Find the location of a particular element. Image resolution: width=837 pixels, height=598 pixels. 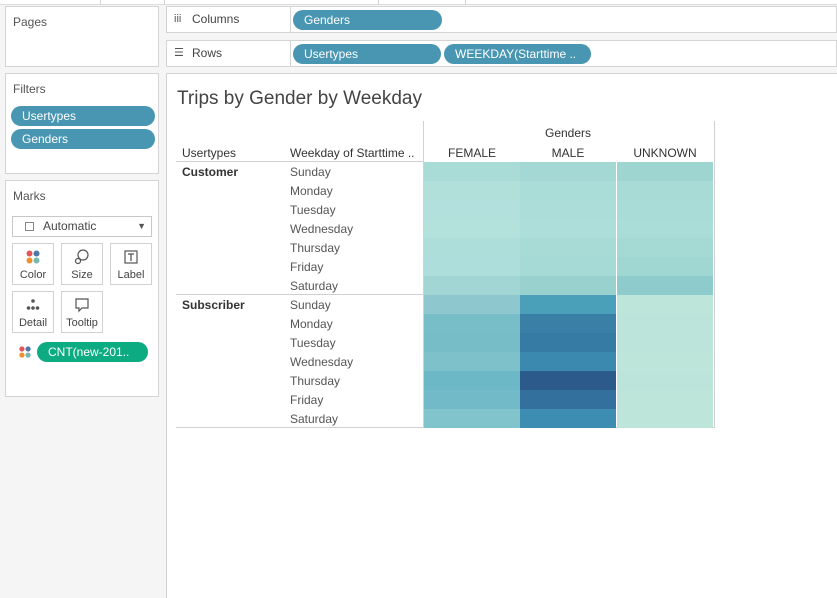

color-icon is located at coordinates (33, 257).